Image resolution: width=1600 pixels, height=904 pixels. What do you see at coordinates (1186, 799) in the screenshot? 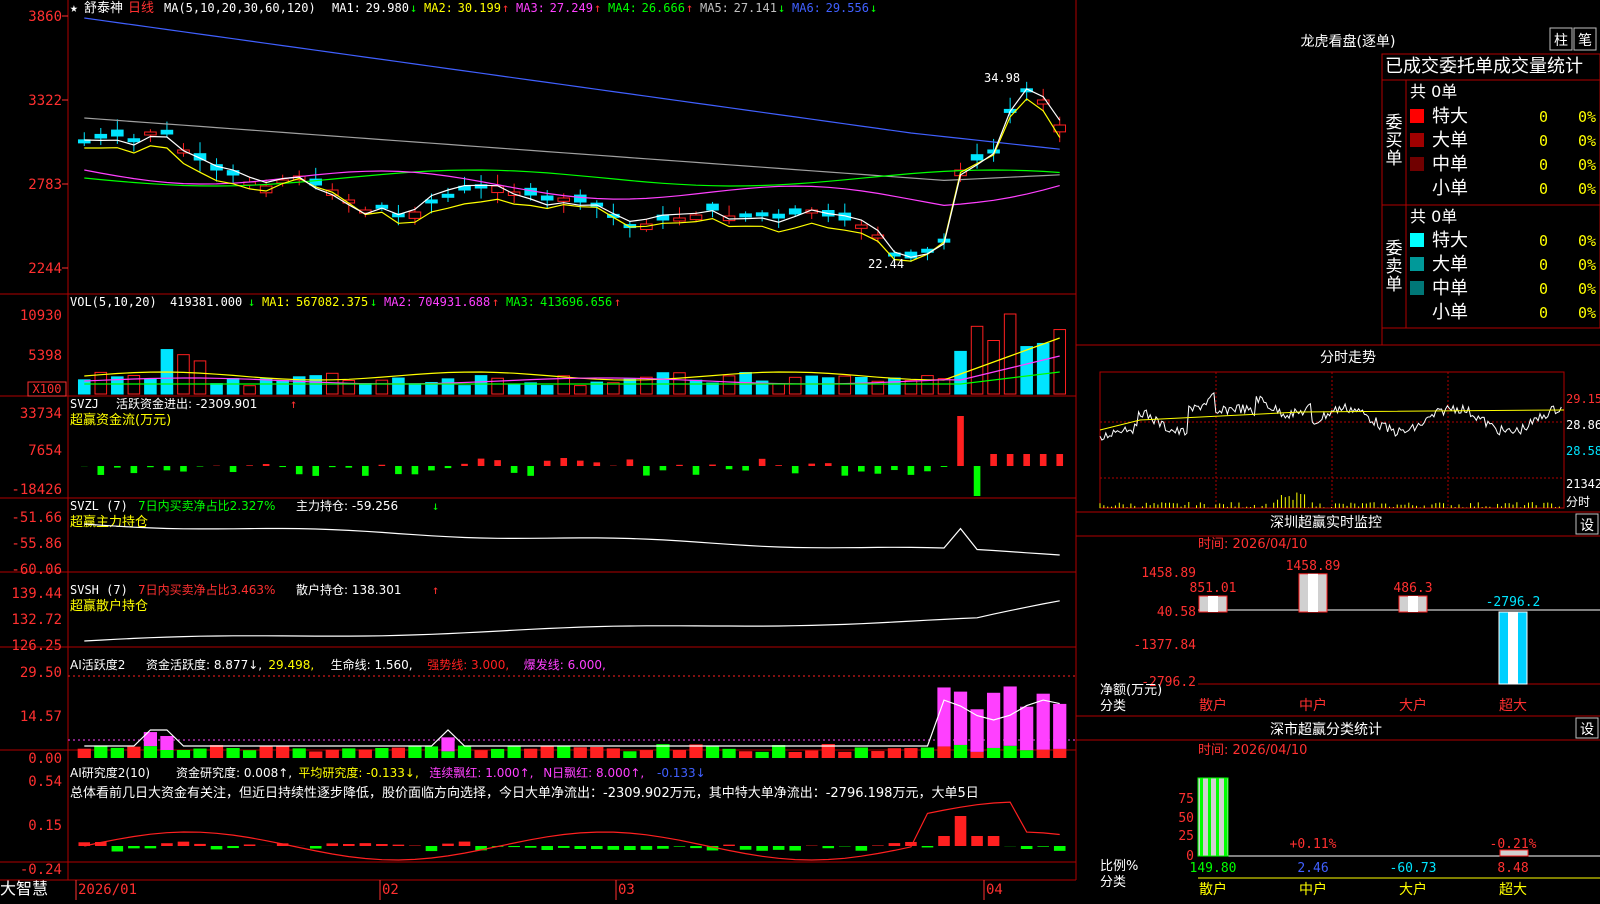
I see `stats-y-tick: 75` at bounding box center [1186, 799].